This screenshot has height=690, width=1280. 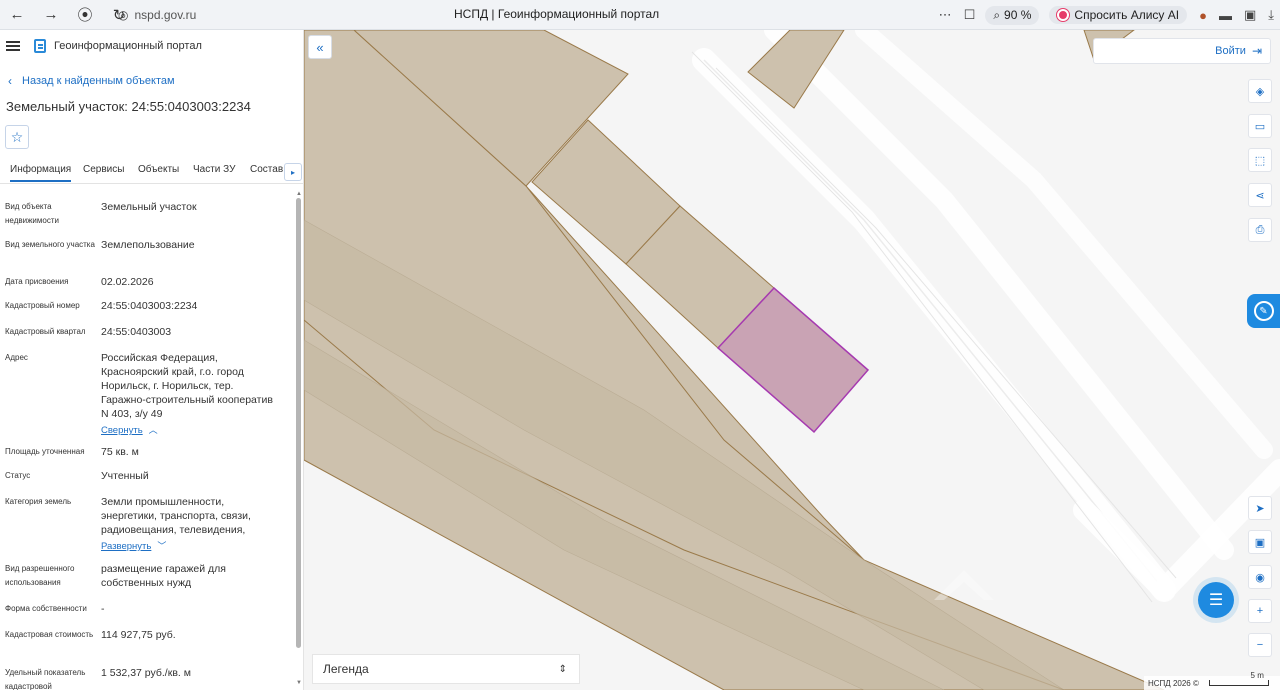 I want to click on measure-button: ▭, so click(x=1260, y=126).